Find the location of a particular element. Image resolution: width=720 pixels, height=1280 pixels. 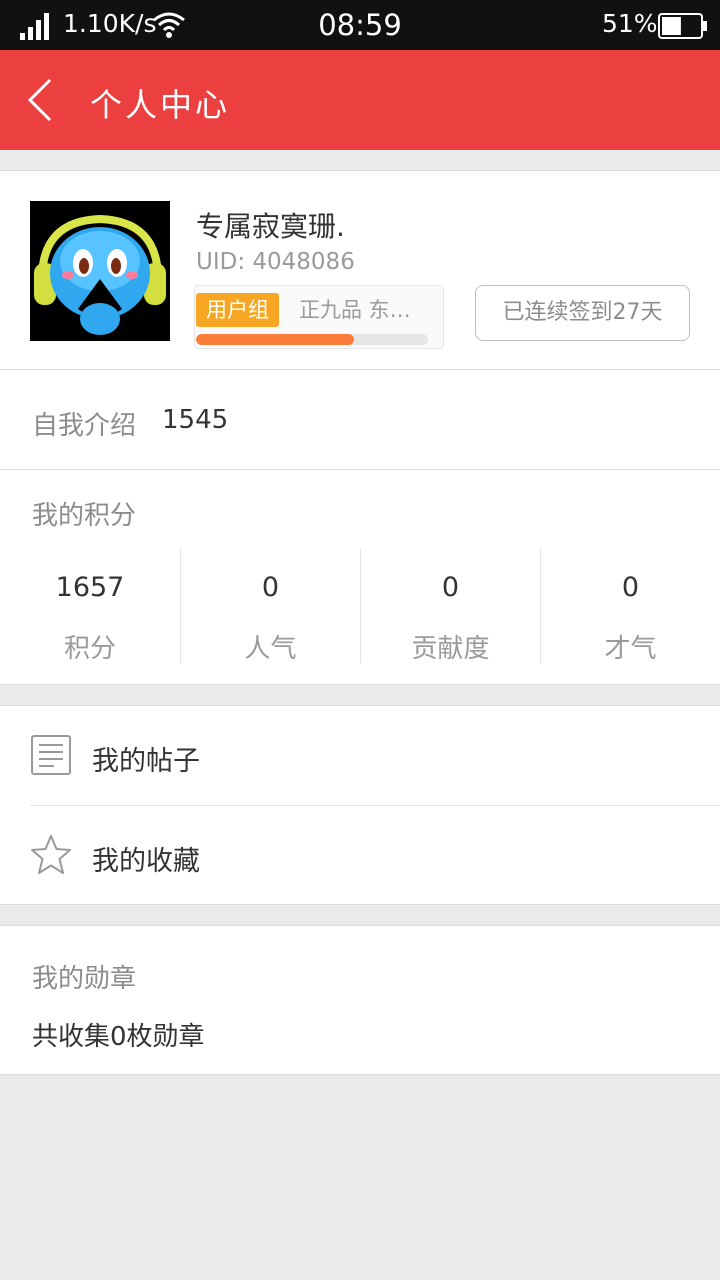

chevron-left-icon is located at coordinates (39, 100).